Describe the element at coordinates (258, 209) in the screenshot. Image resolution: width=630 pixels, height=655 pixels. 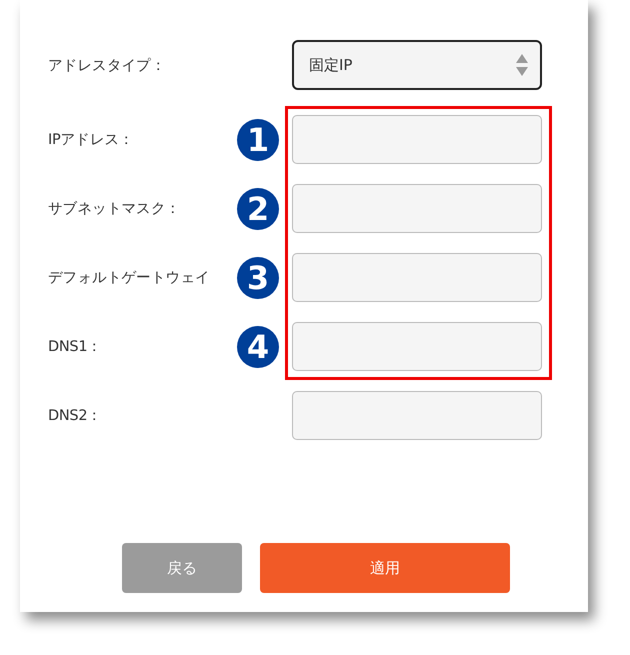
I see `number-marker: 2` at that location.